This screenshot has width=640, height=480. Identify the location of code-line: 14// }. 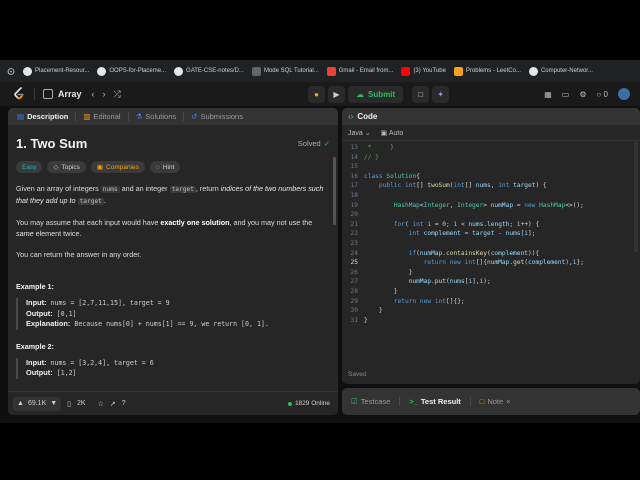
(364, 157).